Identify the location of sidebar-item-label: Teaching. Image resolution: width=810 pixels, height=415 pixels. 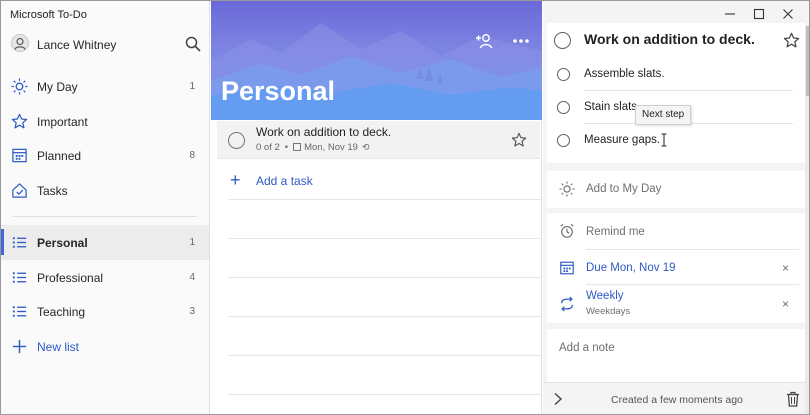
(61, 312).